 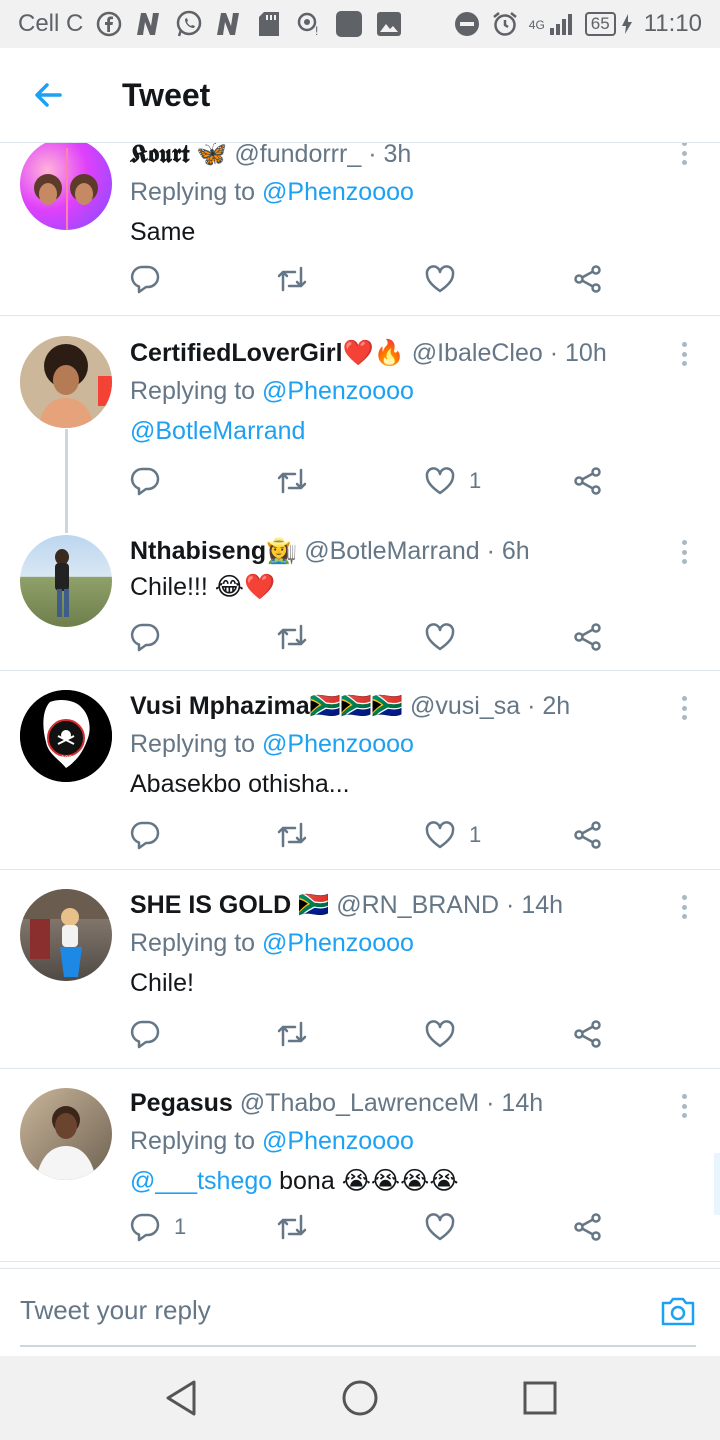 What do you see at coordinates (440, 835) in the screenshot?
I see `heart-icon` at bounding box center [440, 835].